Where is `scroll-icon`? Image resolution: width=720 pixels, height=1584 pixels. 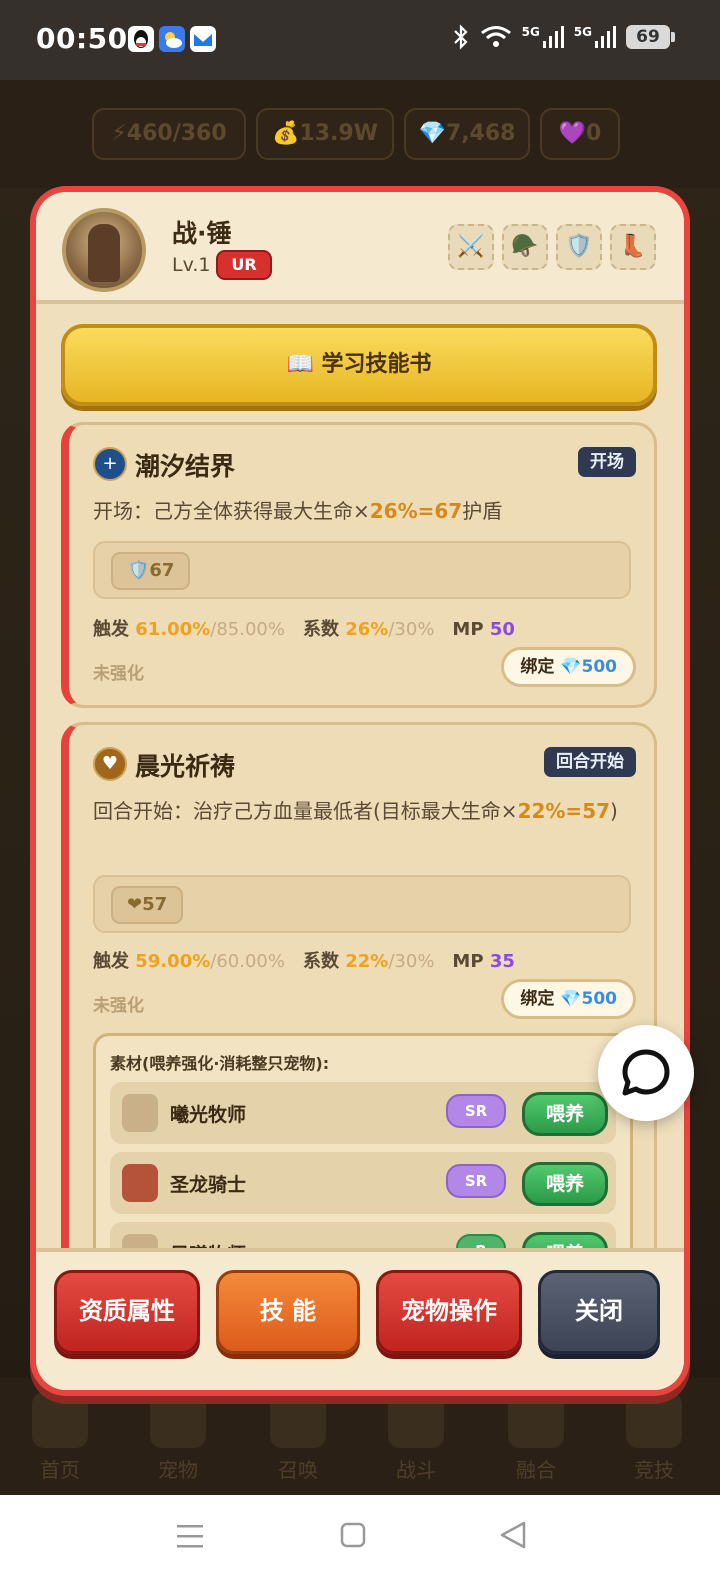
scroll-icon is located at coordinates (298, 1420).